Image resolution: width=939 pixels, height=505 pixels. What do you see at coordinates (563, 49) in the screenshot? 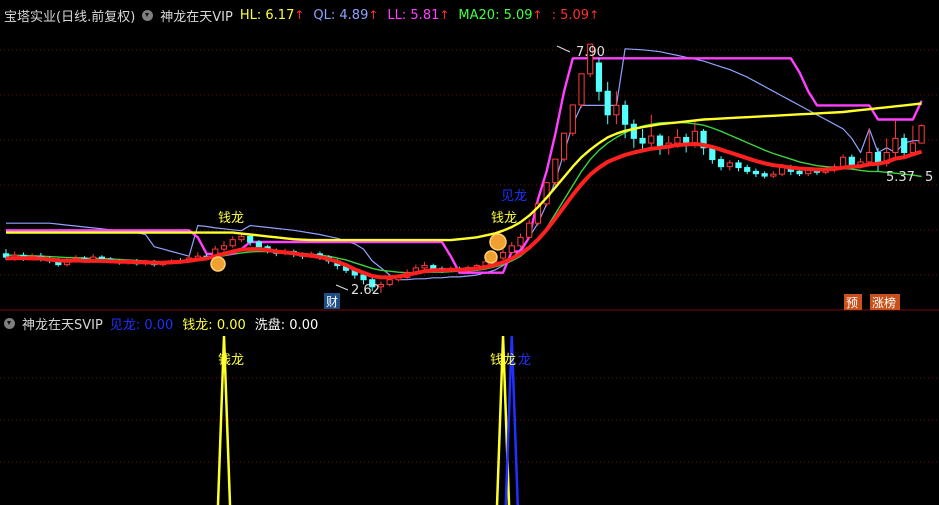
I see `high-arrow` at bounding box center [563, 49].